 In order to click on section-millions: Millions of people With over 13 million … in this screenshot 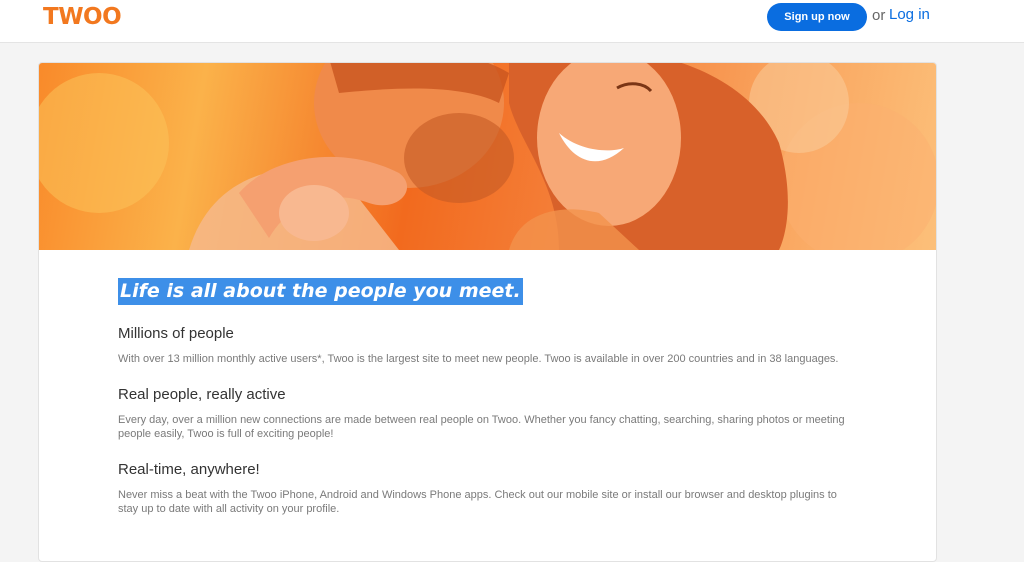, I will do `click(488, 345)`.